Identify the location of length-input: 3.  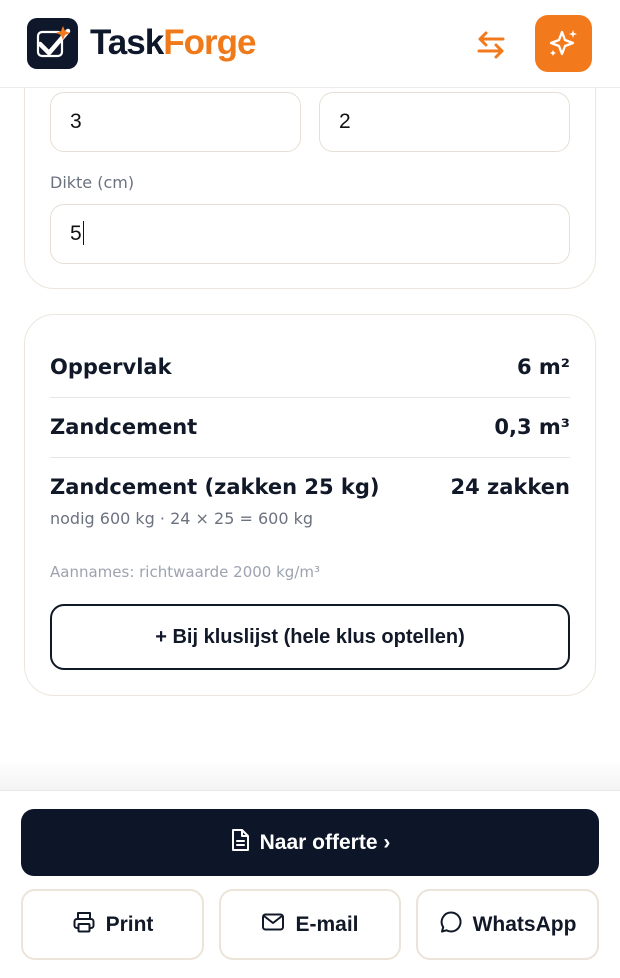
(175, 122).